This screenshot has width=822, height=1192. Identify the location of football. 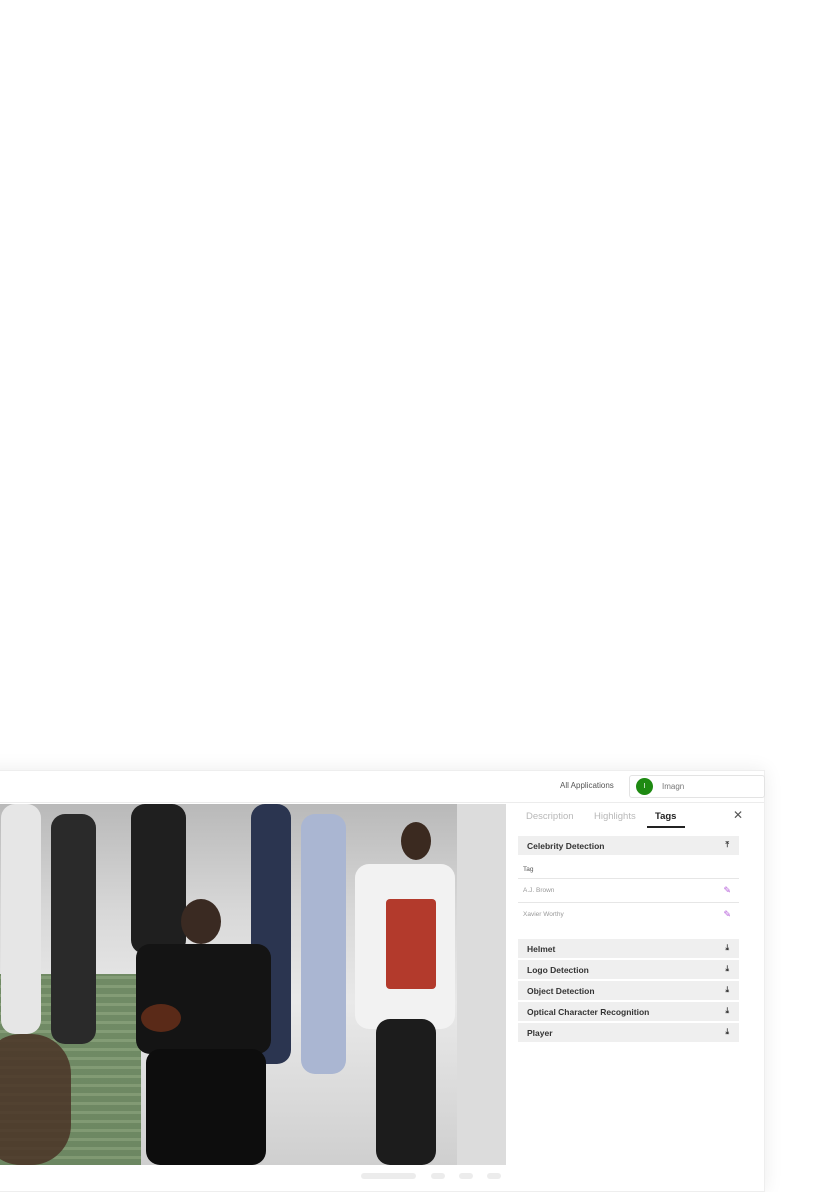
(161, 1018).